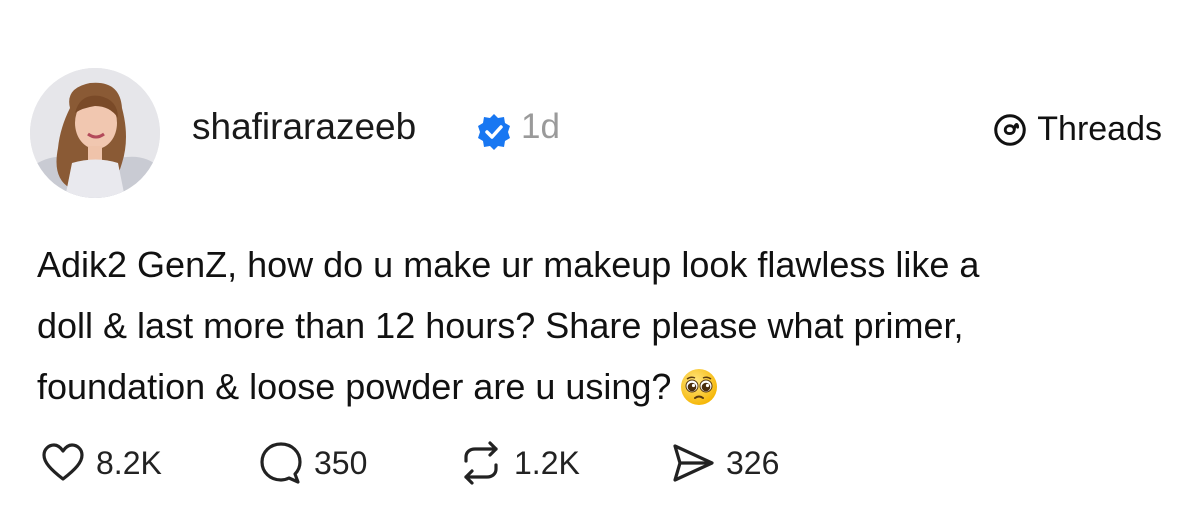 Image resolution: width=1200 pixels, height=523 pixels. Describe the element at coordinates (699, 387) in the screenshot. I see `pleading-face-emoji` at that location.